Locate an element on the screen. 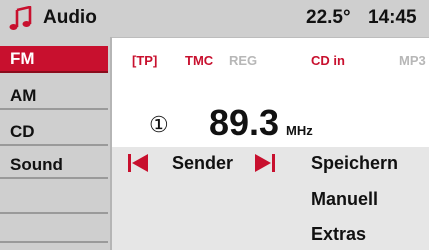 This screenshot has width=429, height=250. skip-forward-icon is located at coordinates (265, 163).